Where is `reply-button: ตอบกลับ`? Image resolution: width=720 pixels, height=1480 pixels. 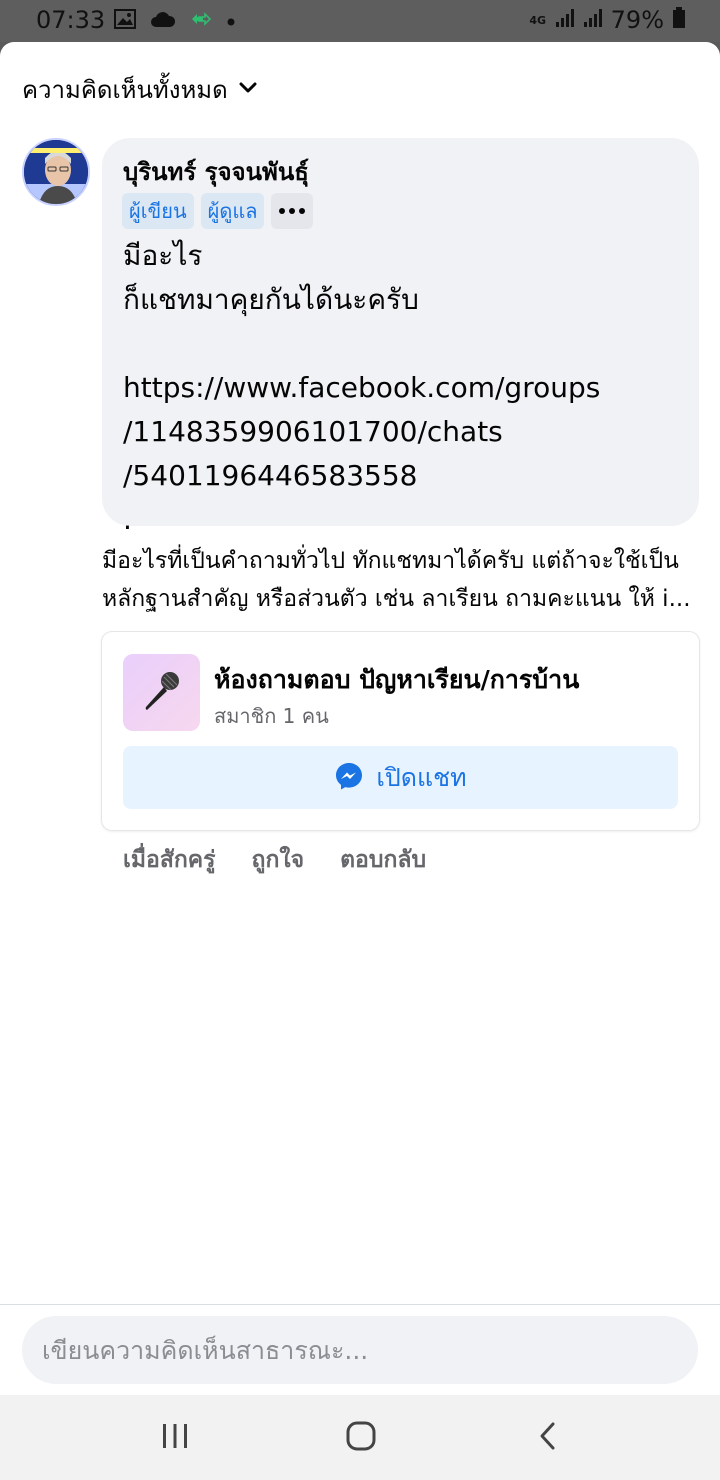 reply-button: ตอบกลับ is located at coordinates (383, 860).